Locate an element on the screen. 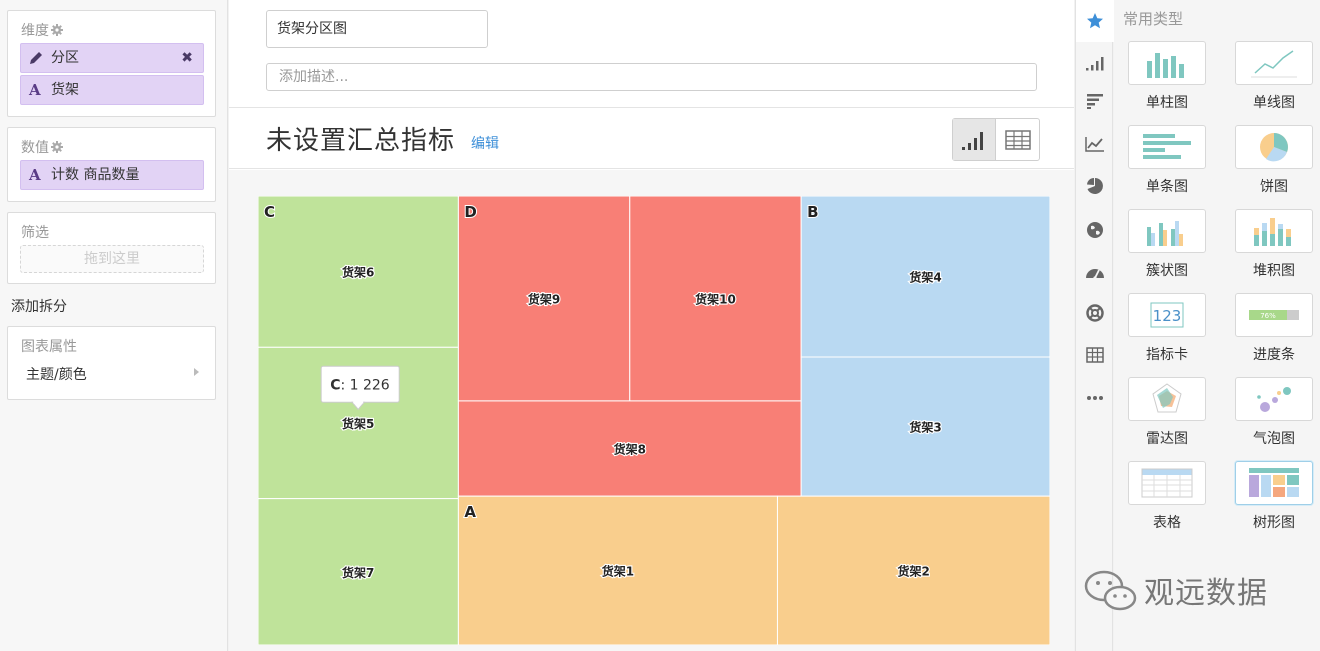 This screenshot has width=1320, height=651. treemap-cell-label: 货架1 is located at coordinates (618, 571).